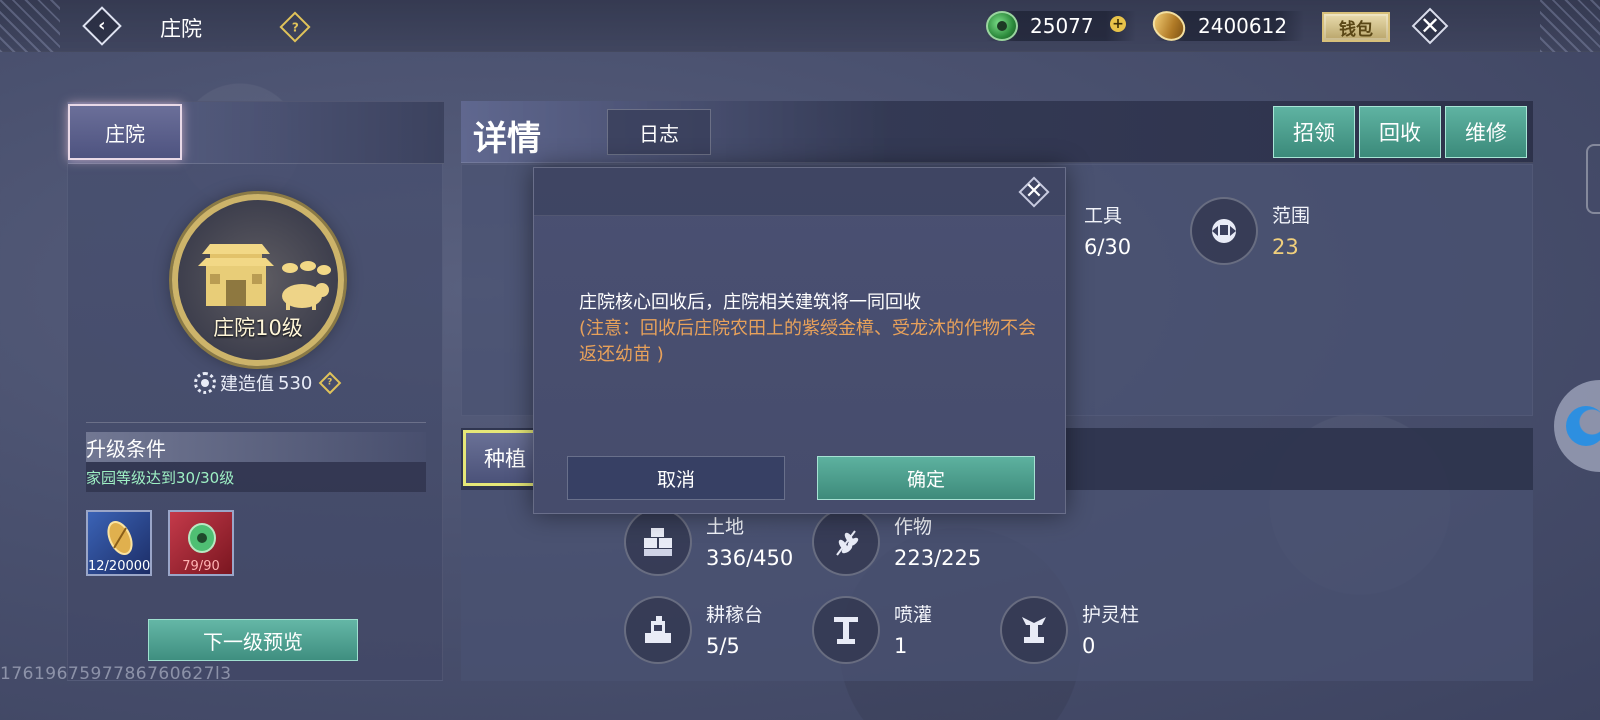  Describe the element at coordinates (247, 384) in the screenshot. I see `build-value-label: 建造值` at that location.